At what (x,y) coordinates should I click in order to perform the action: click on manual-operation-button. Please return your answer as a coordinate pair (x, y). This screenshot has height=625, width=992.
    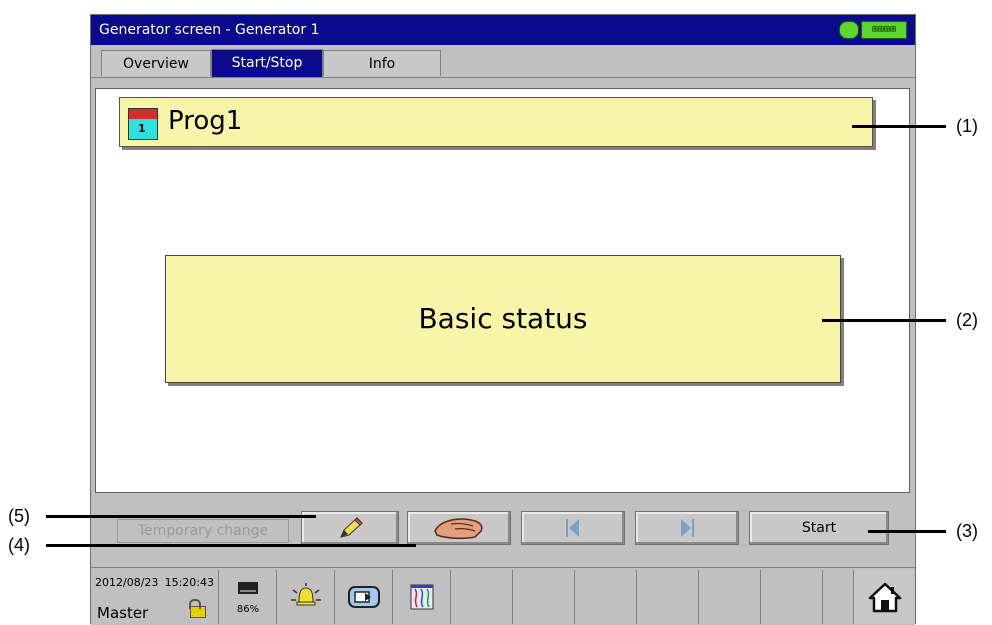
    Looking at the image, I should click on (459, 528).